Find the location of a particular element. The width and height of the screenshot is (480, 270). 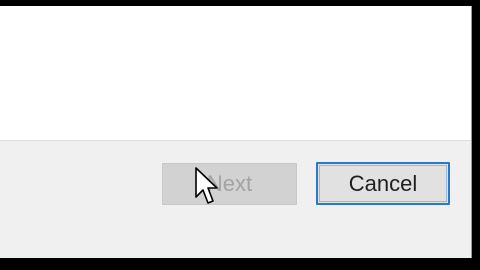

cancel-button: Cancel is located at coordinates (383, 183).